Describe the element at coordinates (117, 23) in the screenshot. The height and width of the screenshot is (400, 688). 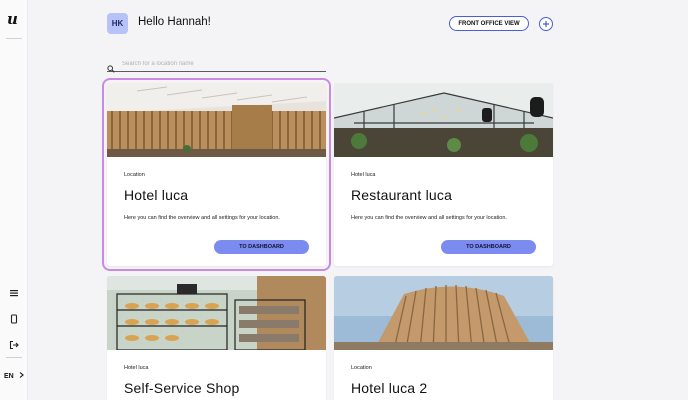
I see `avatar: HK` at that location.